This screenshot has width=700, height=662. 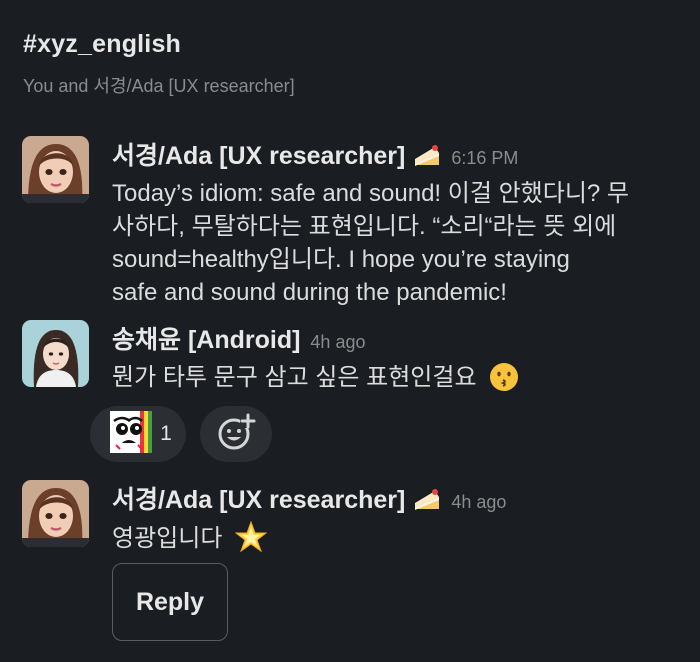 I want to click on message-text-content: 영광입니다, so click(x=167, y=538).